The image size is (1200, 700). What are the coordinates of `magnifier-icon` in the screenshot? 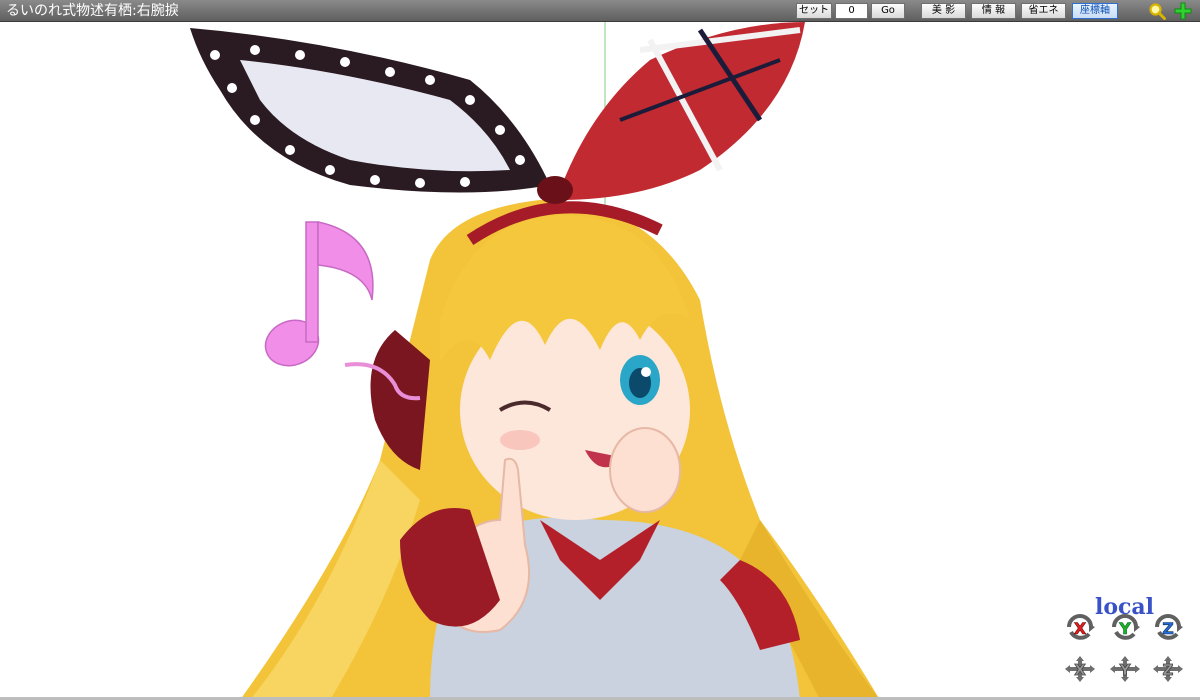 It's located at (1157, 11).